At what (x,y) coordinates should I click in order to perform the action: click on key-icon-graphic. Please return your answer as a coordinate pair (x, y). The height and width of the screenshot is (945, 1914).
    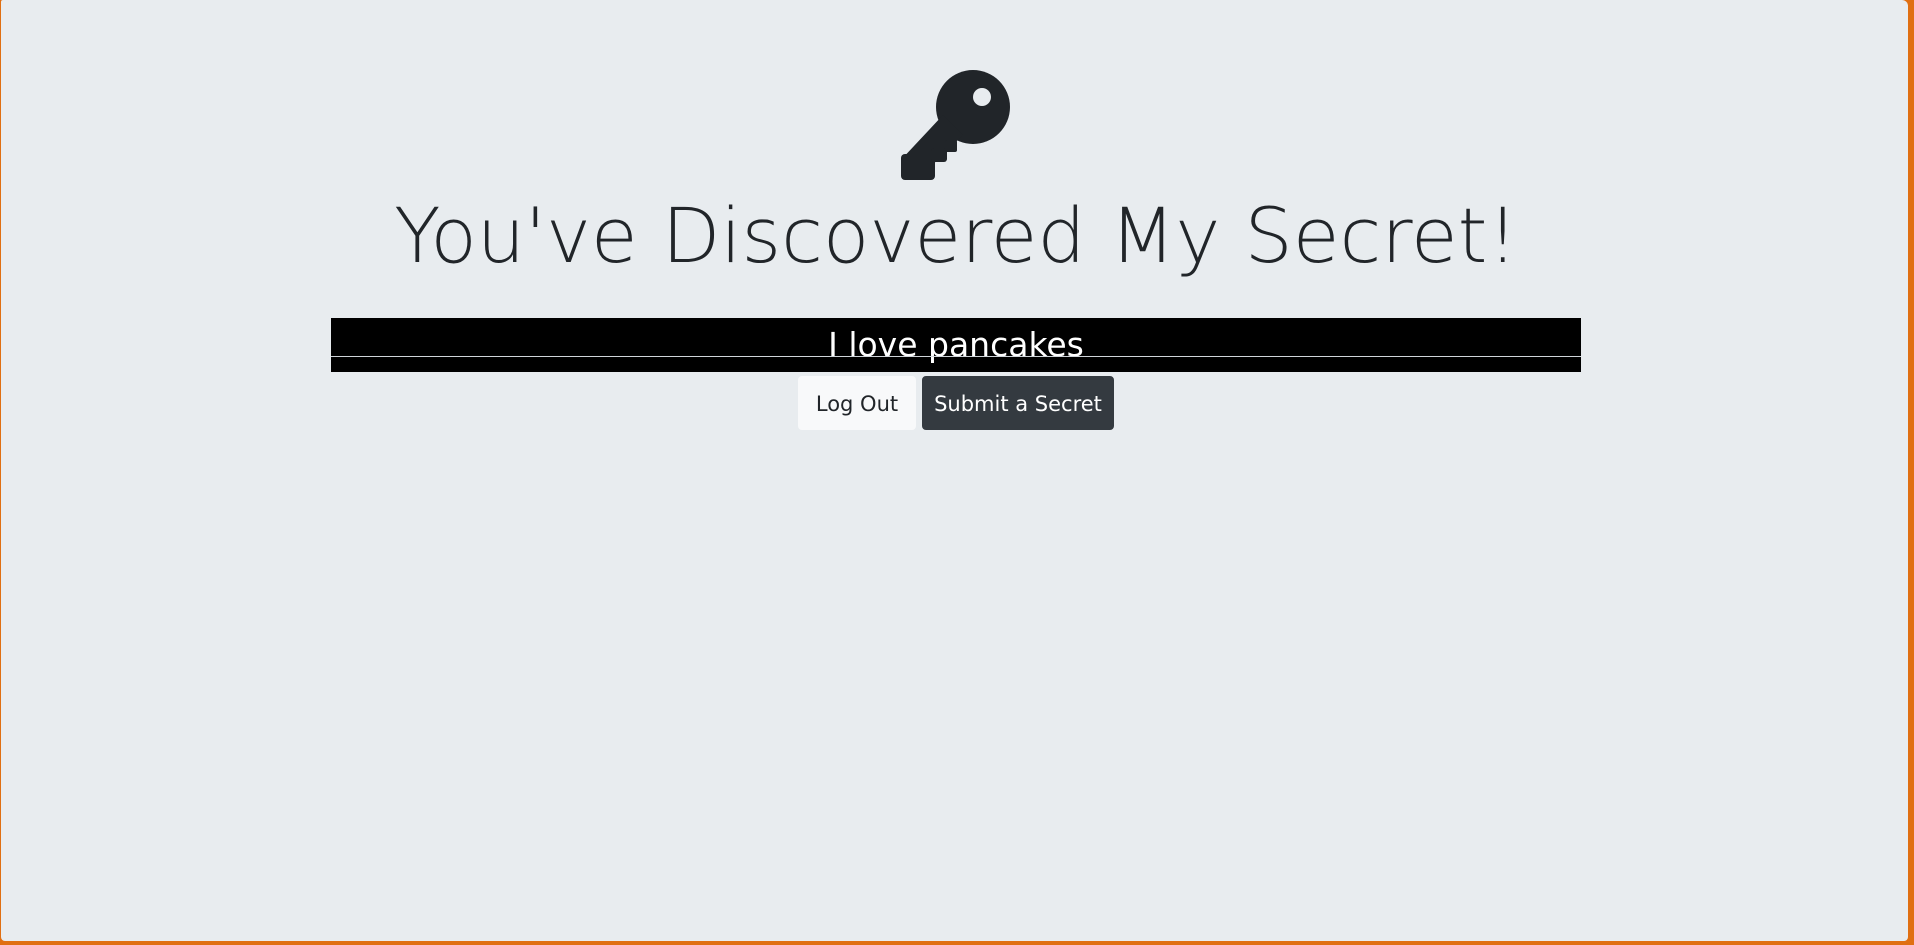
    Looking at the image, I should click on (955, 125).